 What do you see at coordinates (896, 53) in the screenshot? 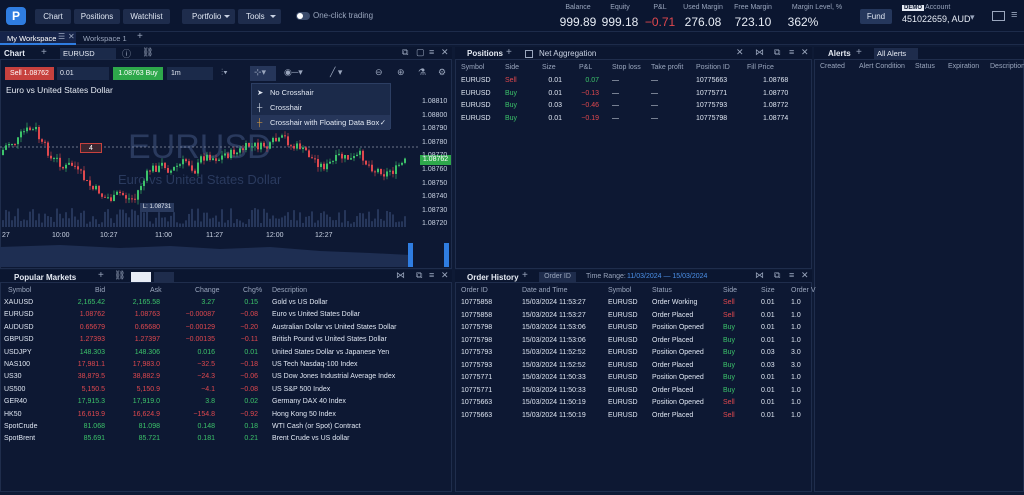
I see `alerts-filter-select: All Alerts` at bounding box center [896, 53].